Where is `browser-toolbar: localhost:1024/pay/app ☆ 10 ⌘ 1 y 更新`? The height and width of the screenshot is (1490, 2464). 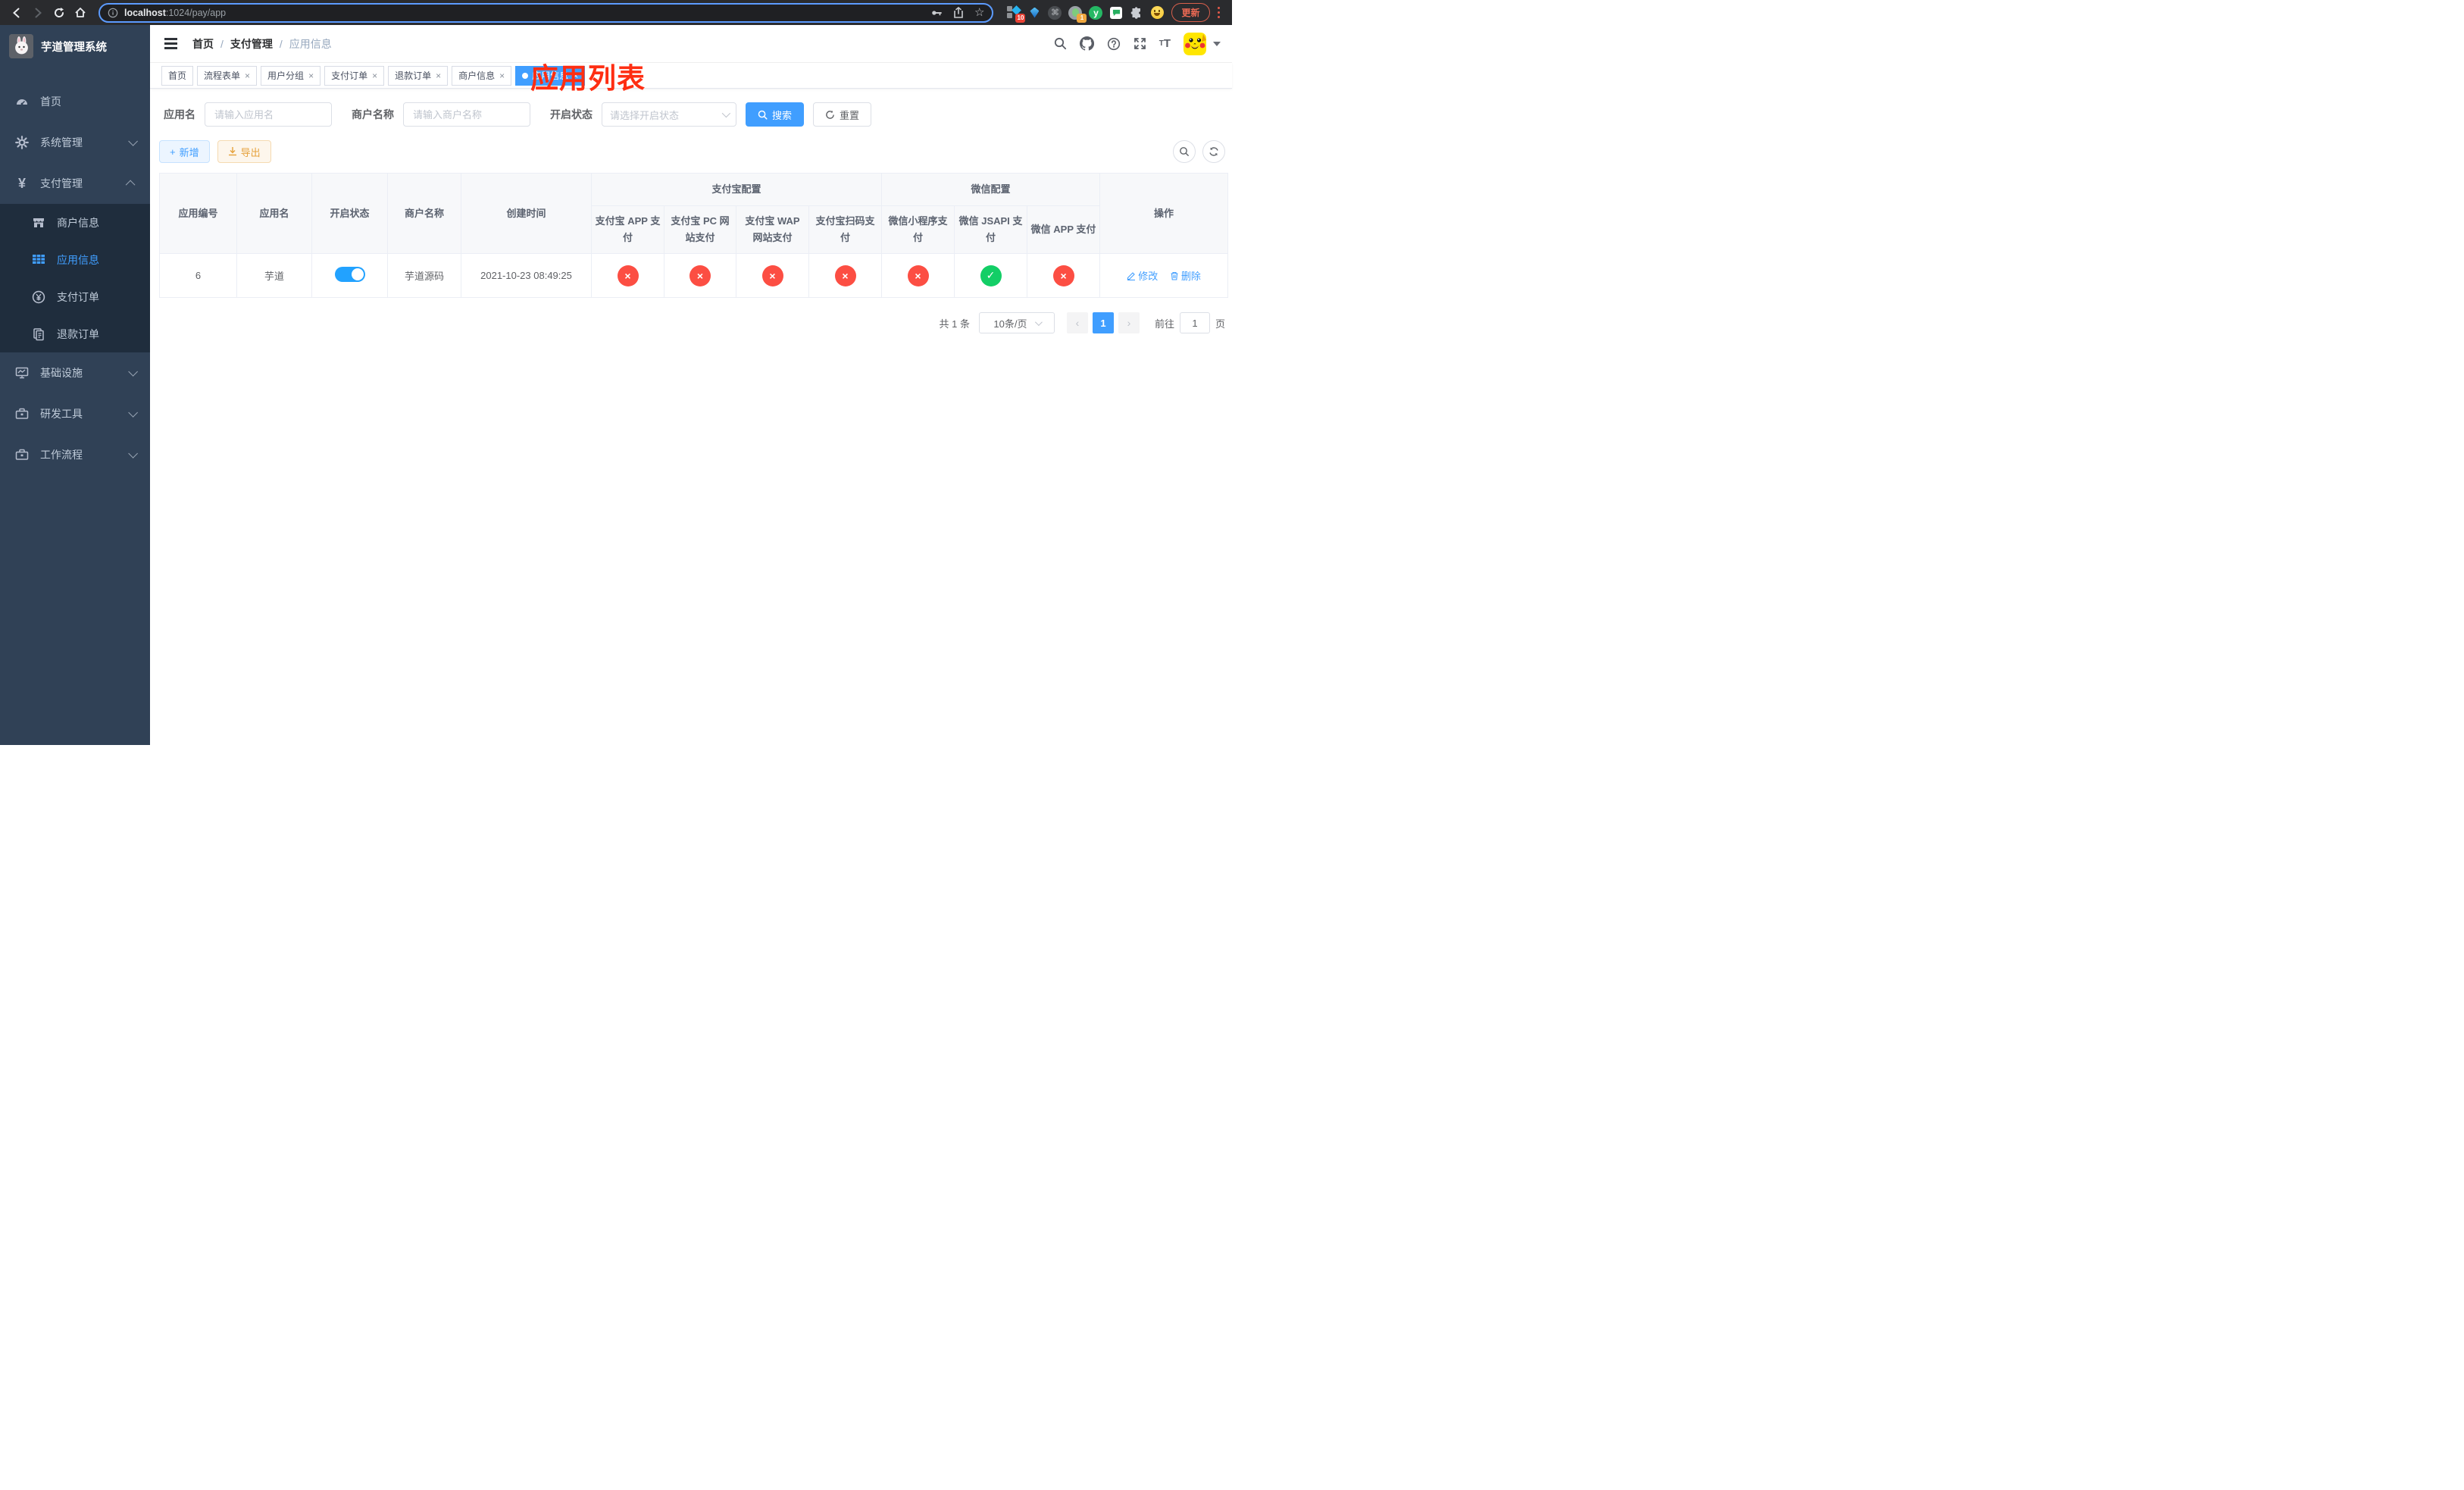
browser-toolbar: localhost:1024/pay/app ☆ 10 ⌘ 1 y 更新 is located at coordinates (616, 13).